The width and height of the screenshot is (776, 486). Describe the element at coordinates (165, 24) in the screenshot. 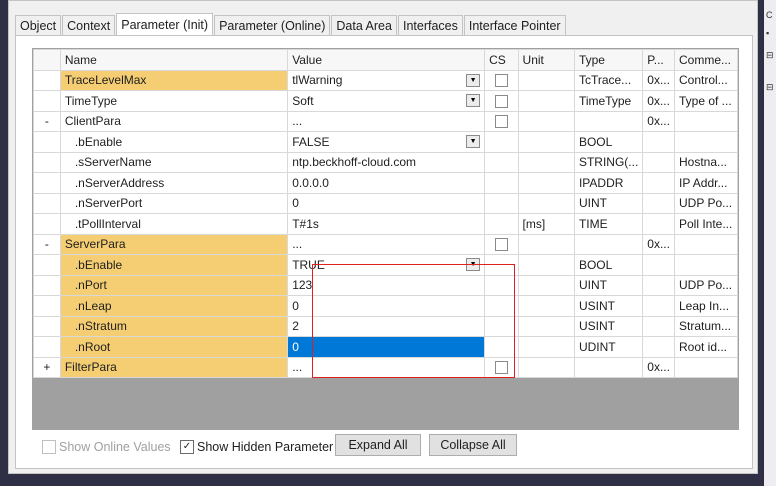

I see `tab-parameter-init: Parameter (Init)` at that location.